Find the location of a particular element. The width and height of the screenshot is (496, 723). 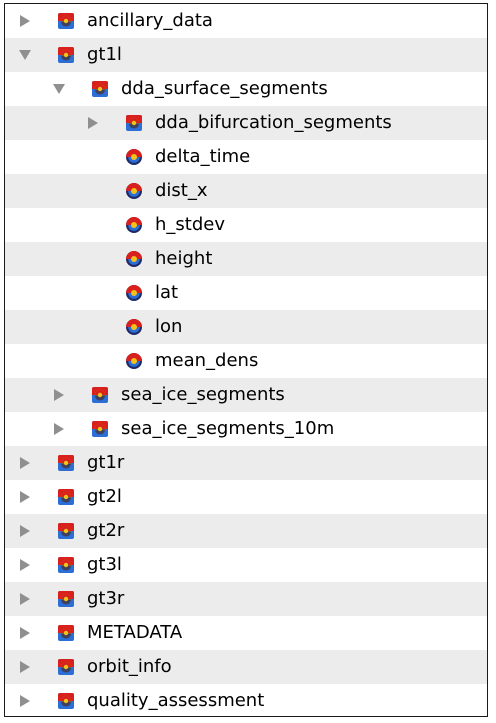

tree-row-dda-surface-segments: dda_surface_segments is located at coordinates (246, 89).